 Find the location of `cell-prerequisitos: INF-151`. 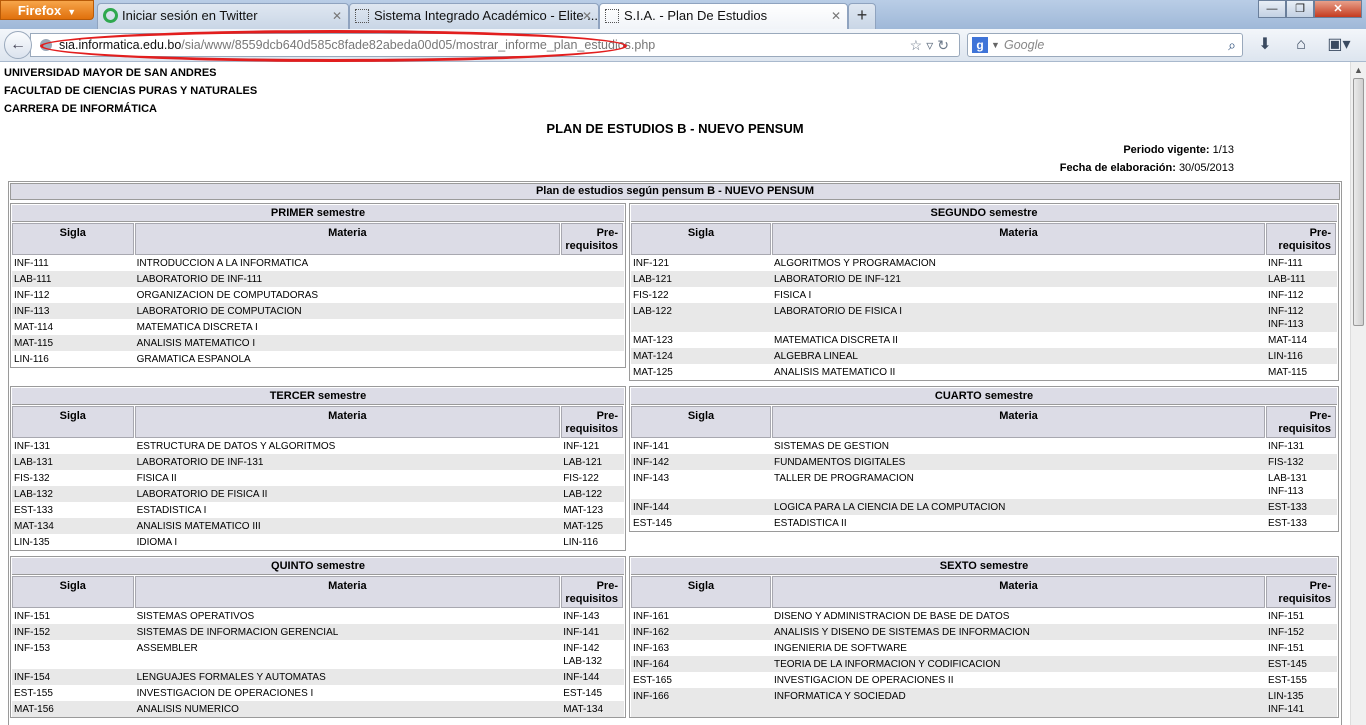

cell-prerequisitos: INF-151 is located at coordinates (1301, 648).